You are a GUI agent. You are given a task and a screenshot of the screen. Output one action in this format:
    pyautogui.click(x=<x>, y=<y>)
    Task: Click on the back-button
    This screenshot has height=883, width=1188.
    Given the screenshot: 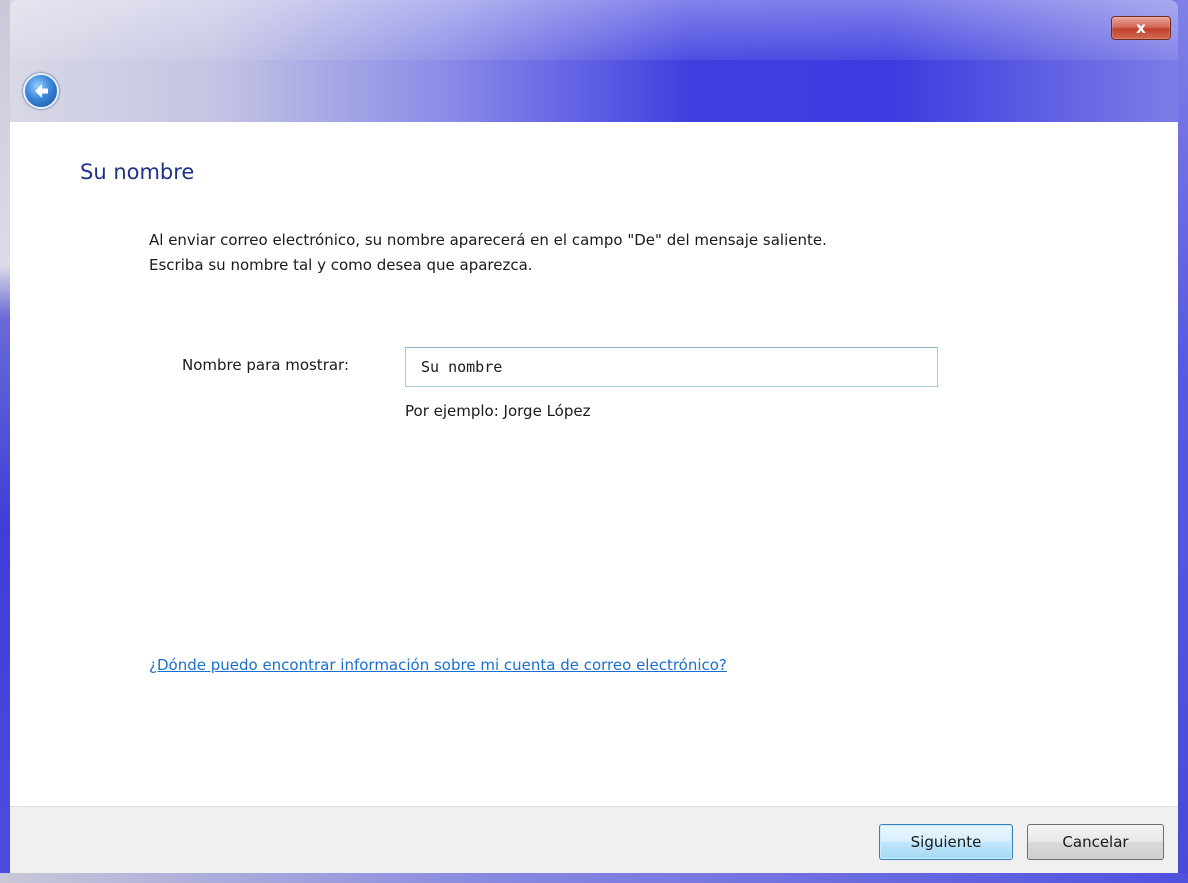 What is the action you would take?
    pyautogui.click(x=41, y=91)
    